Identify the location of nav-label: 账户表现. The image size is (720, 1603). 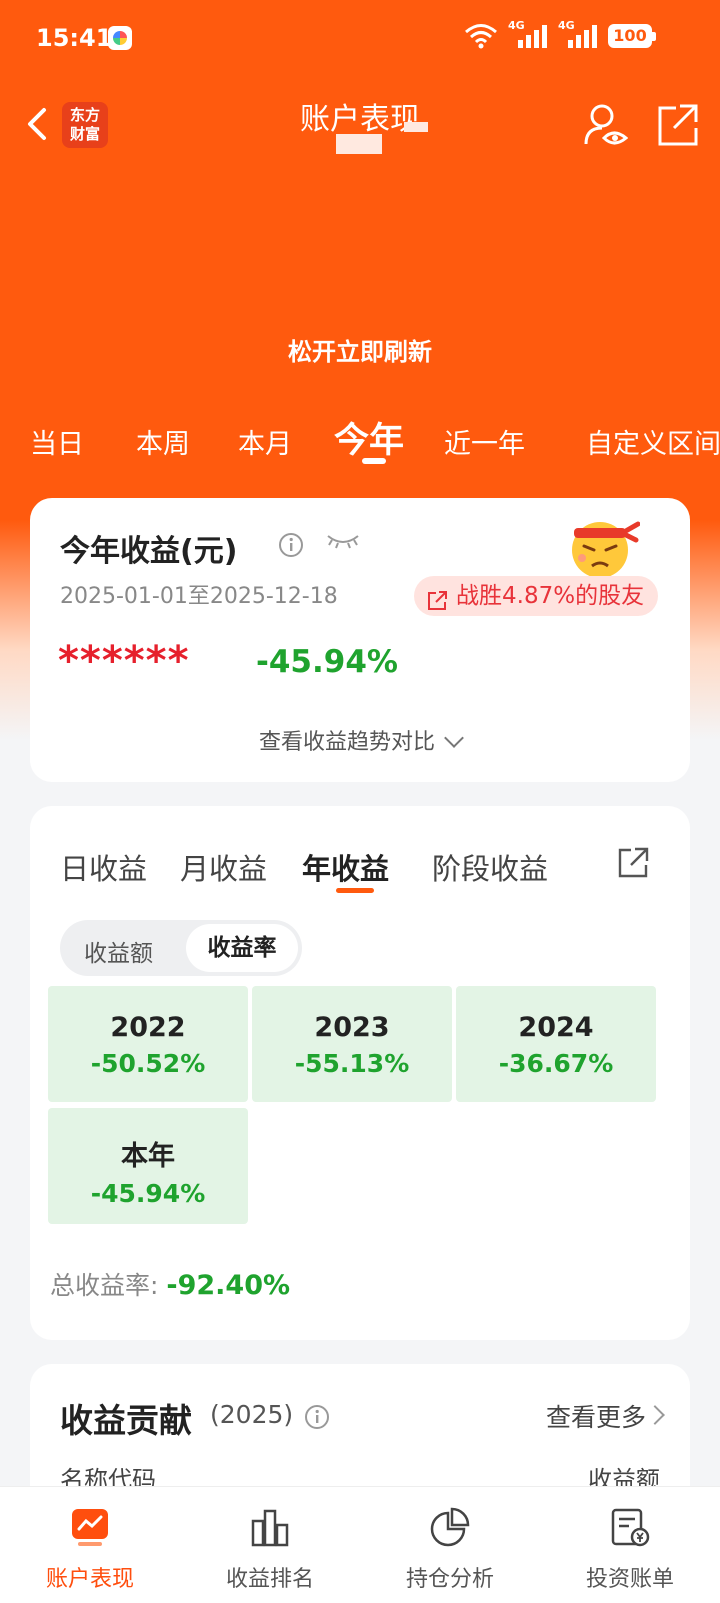
(89, 1579).